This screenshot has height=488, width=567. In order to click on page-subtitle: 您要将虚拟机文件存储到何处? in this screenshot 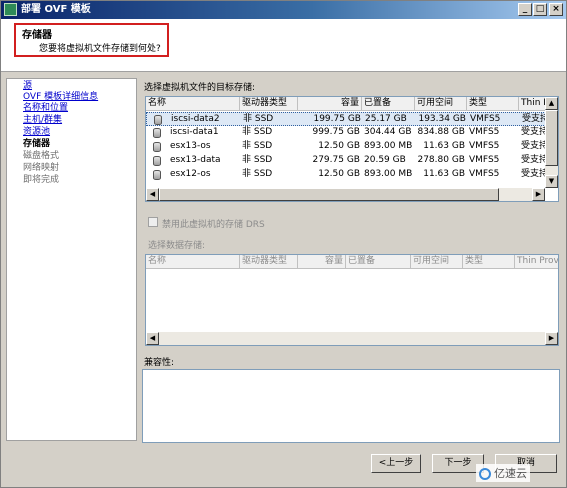, I will do `click(100, 49)`.